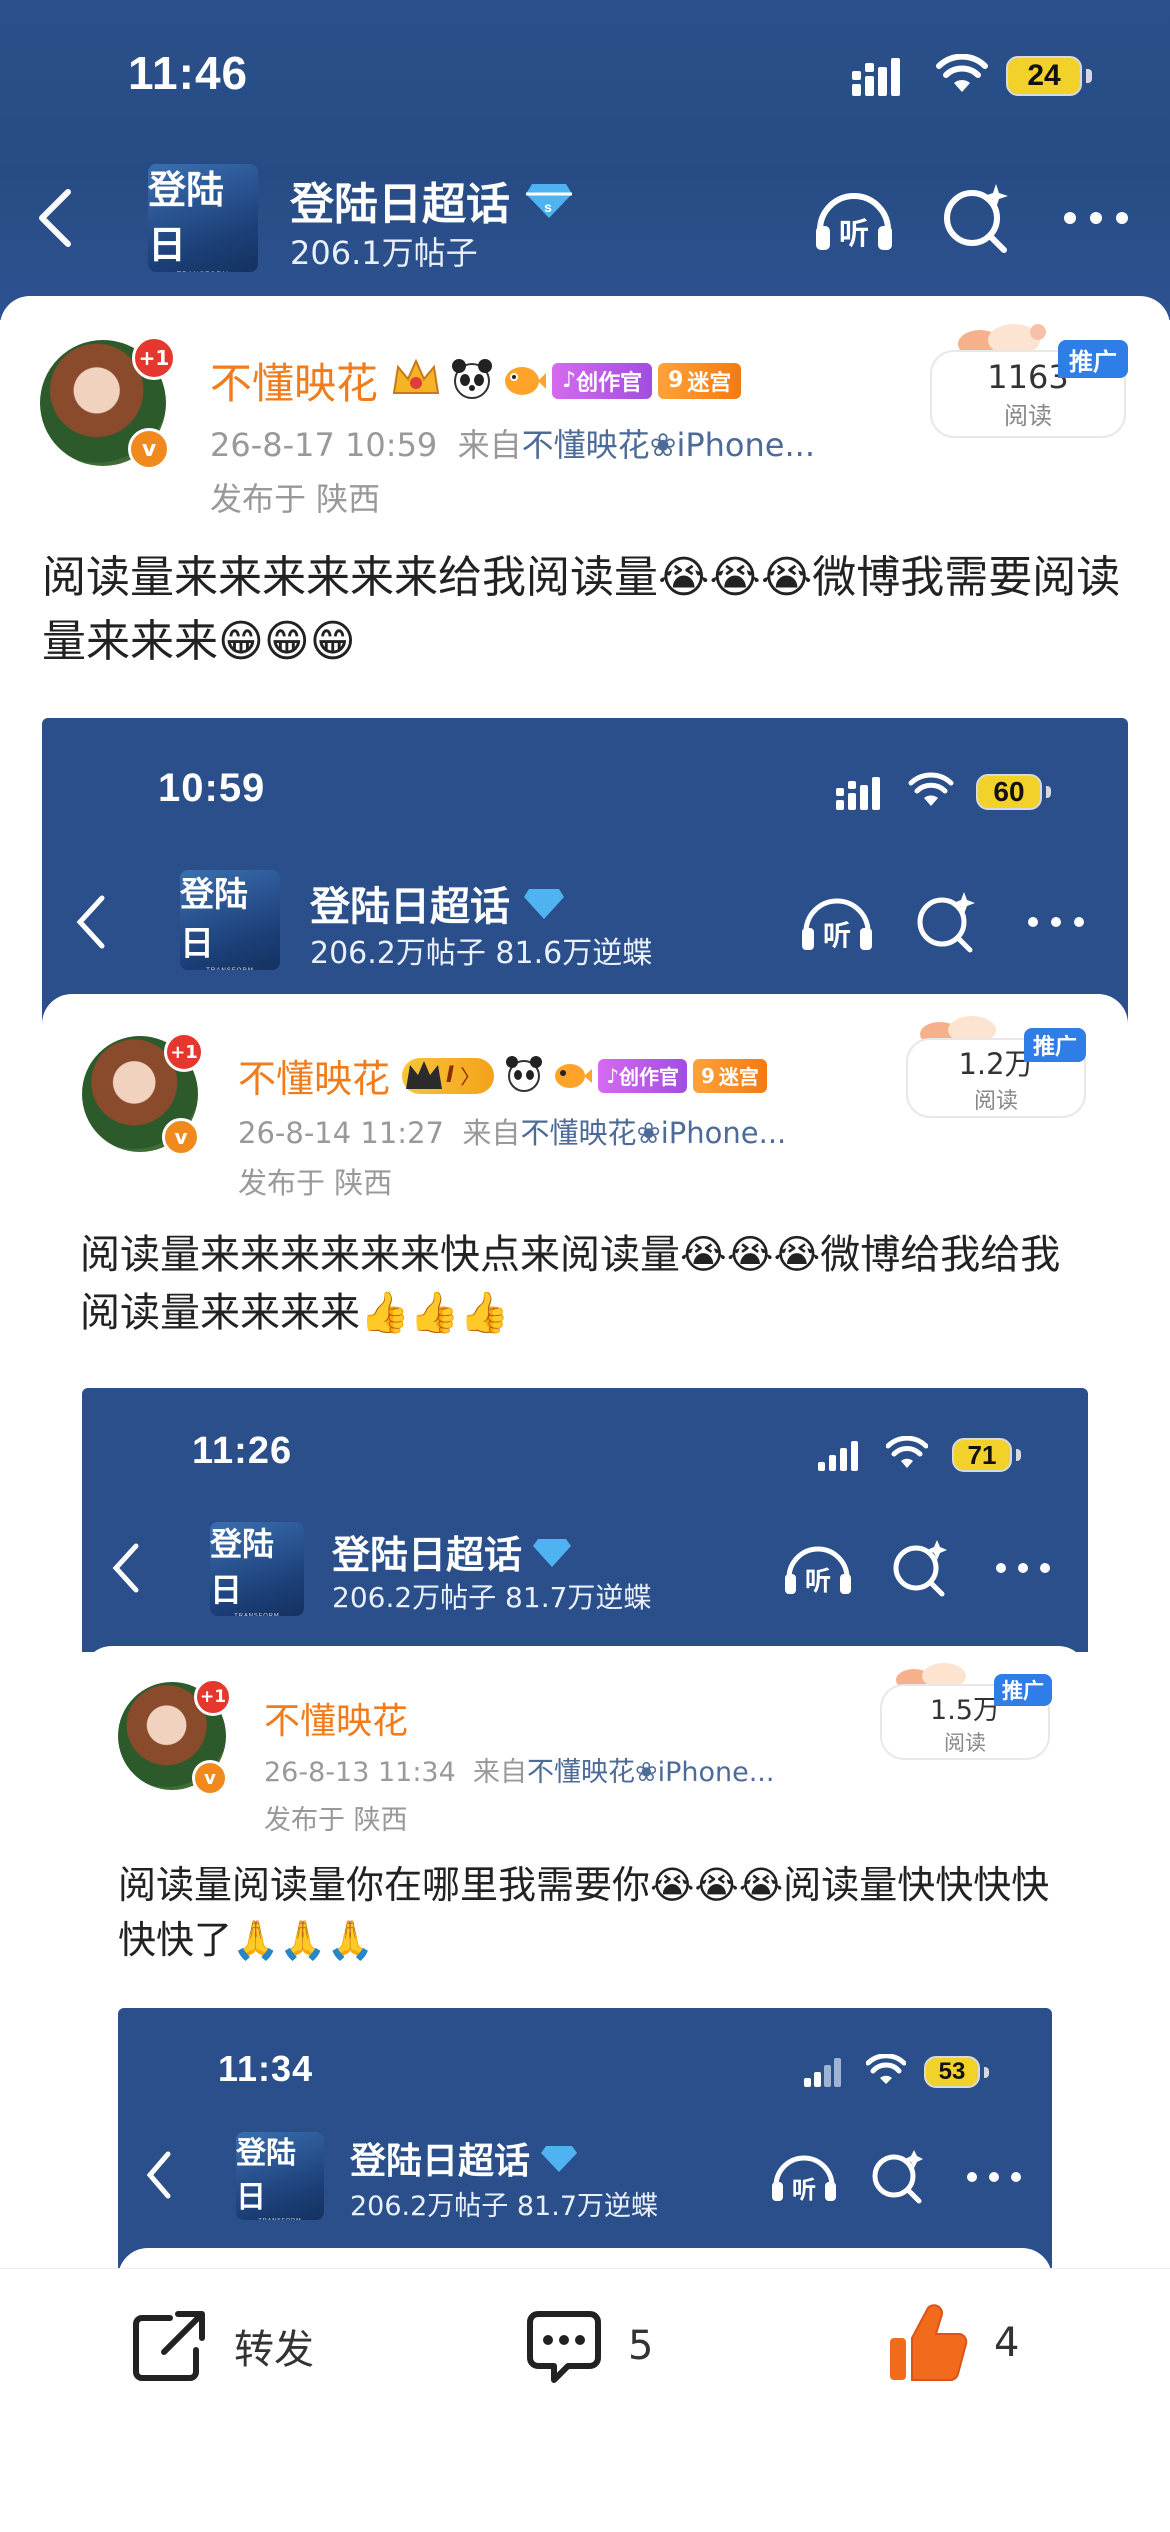  I want to click on promote-badge: 推广, so click(1093, 359).